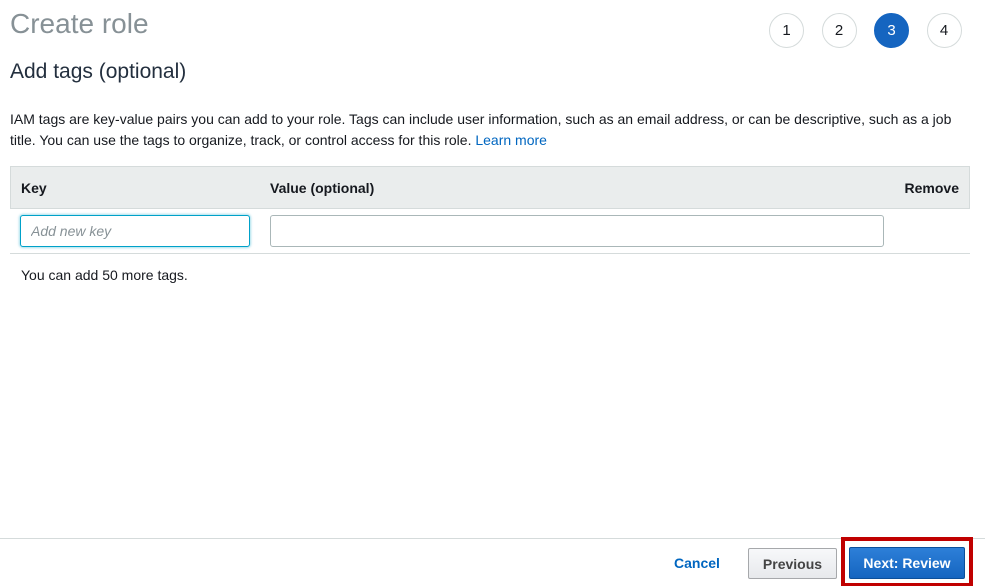  I want to click on tag-value-input, so click(577, 231).